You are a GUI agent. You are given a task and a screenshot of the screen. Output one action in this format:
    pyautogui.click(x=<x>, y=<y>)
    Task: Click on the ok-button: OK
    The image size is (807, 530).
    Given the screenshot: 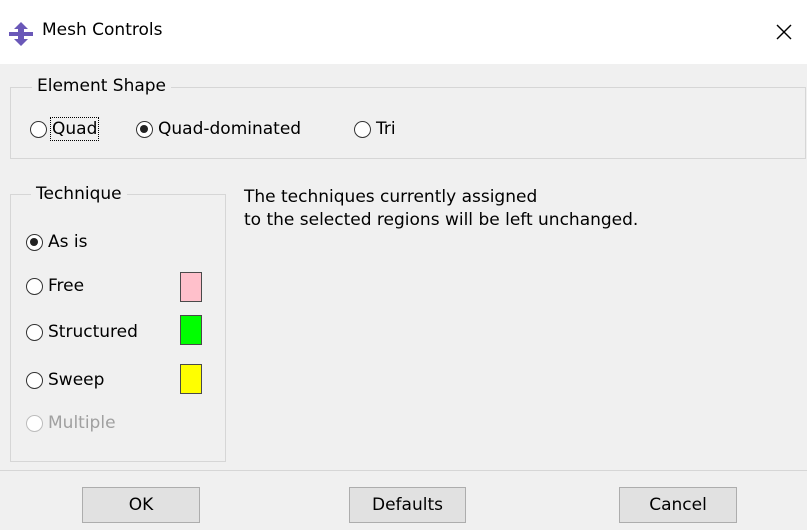 What is the action you would take?
    pyautogui.click(x=141, y=505)
    